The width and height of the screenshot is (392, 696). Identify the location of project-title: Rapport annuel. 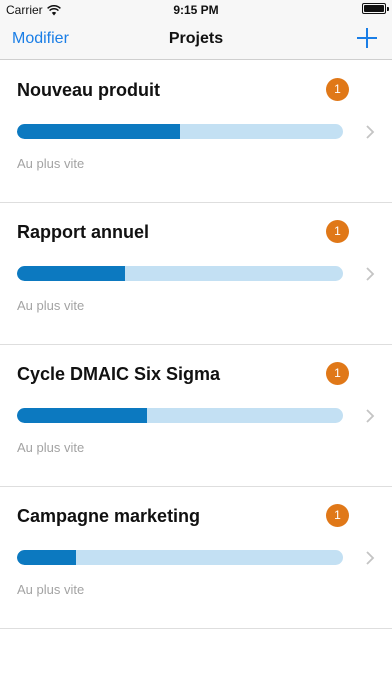
(83, 232).